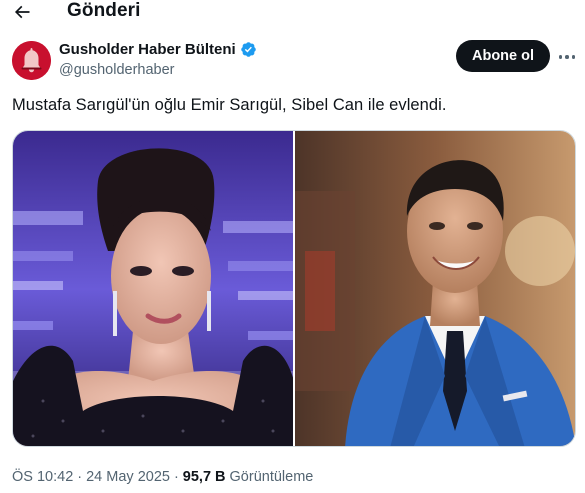 The height and width of the screenshot is (493, 585). Describe the element at coordinates (104, 10) in the screenshot. I see `page-title: Gönderi` at that location.